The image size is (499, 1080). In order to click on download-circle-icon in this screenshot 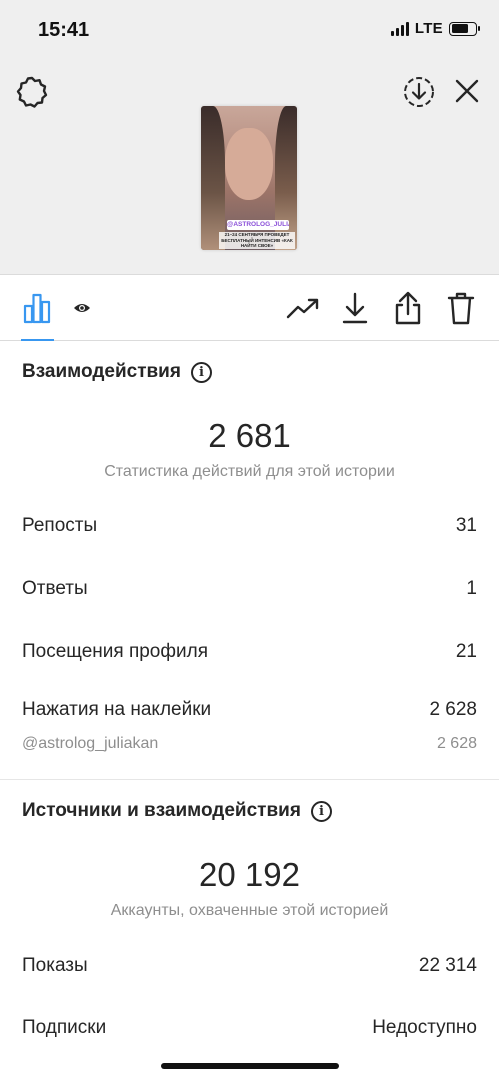, I will do `click(419, 92)`.